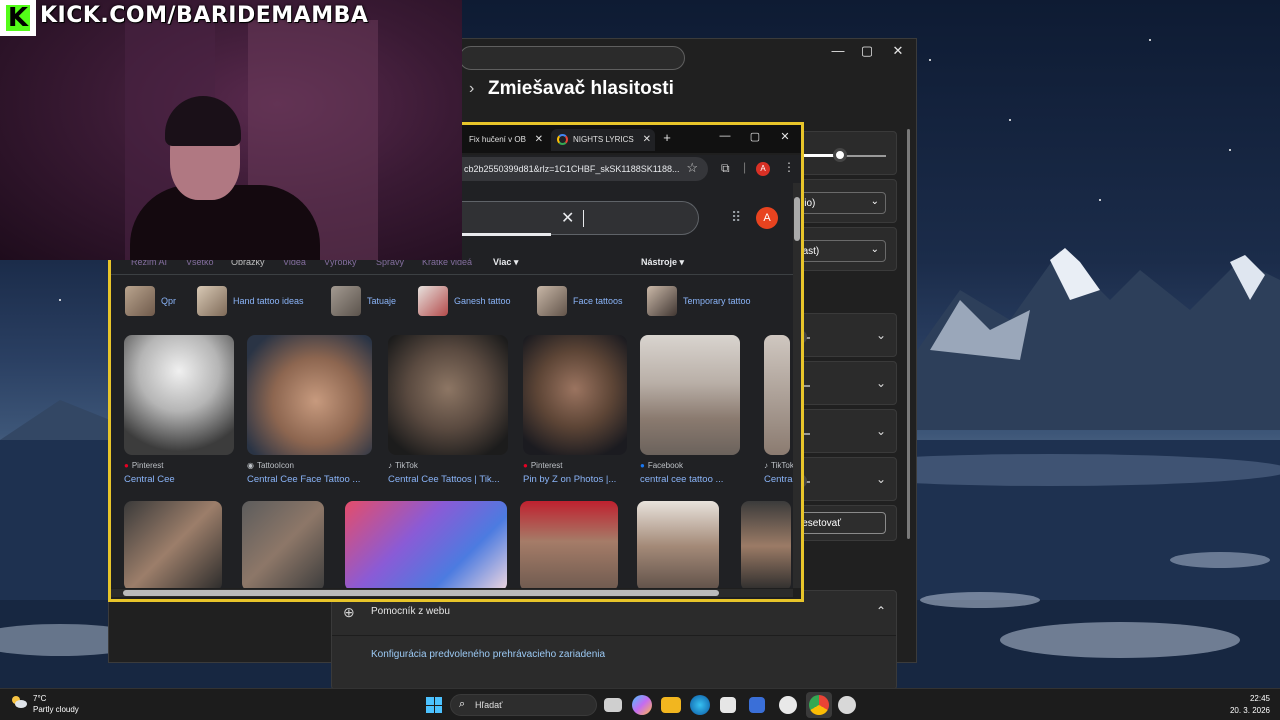  What do you see at coordinates (898, 51) in the screenshot?
I see `settings-close-button: ✕` at bounding box center [898, 51].